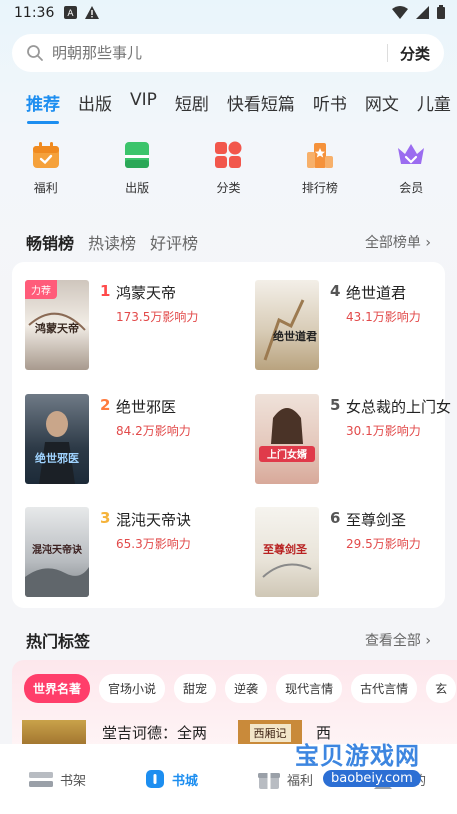  I want to click on status-time: 11:36, so click(34, 13).